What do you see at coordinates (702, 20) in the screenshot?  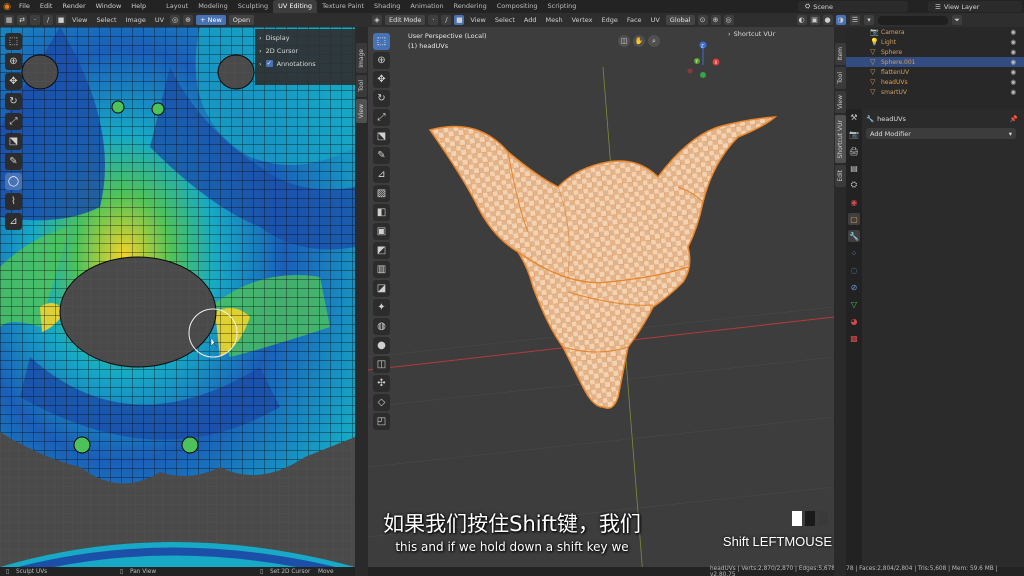 I see `pivot-icon: ⊙` at bounding box center [702, 20].